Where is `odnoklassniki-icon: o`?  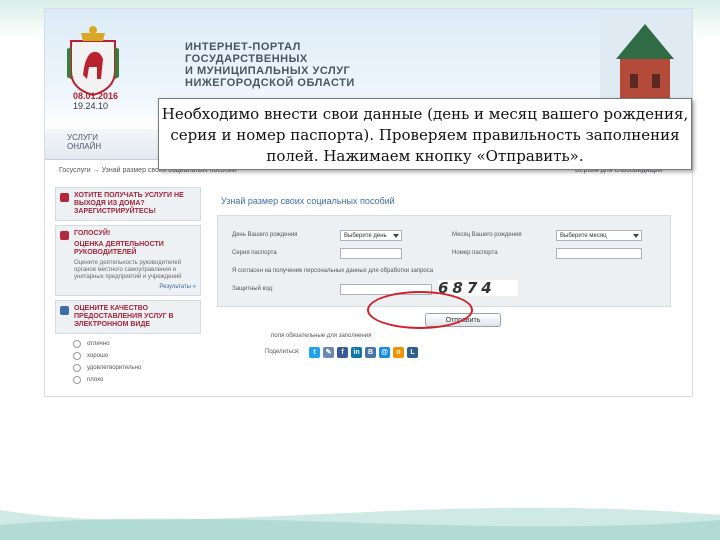 odnoklassniki-icon: o is located at coordinates (398, 352).